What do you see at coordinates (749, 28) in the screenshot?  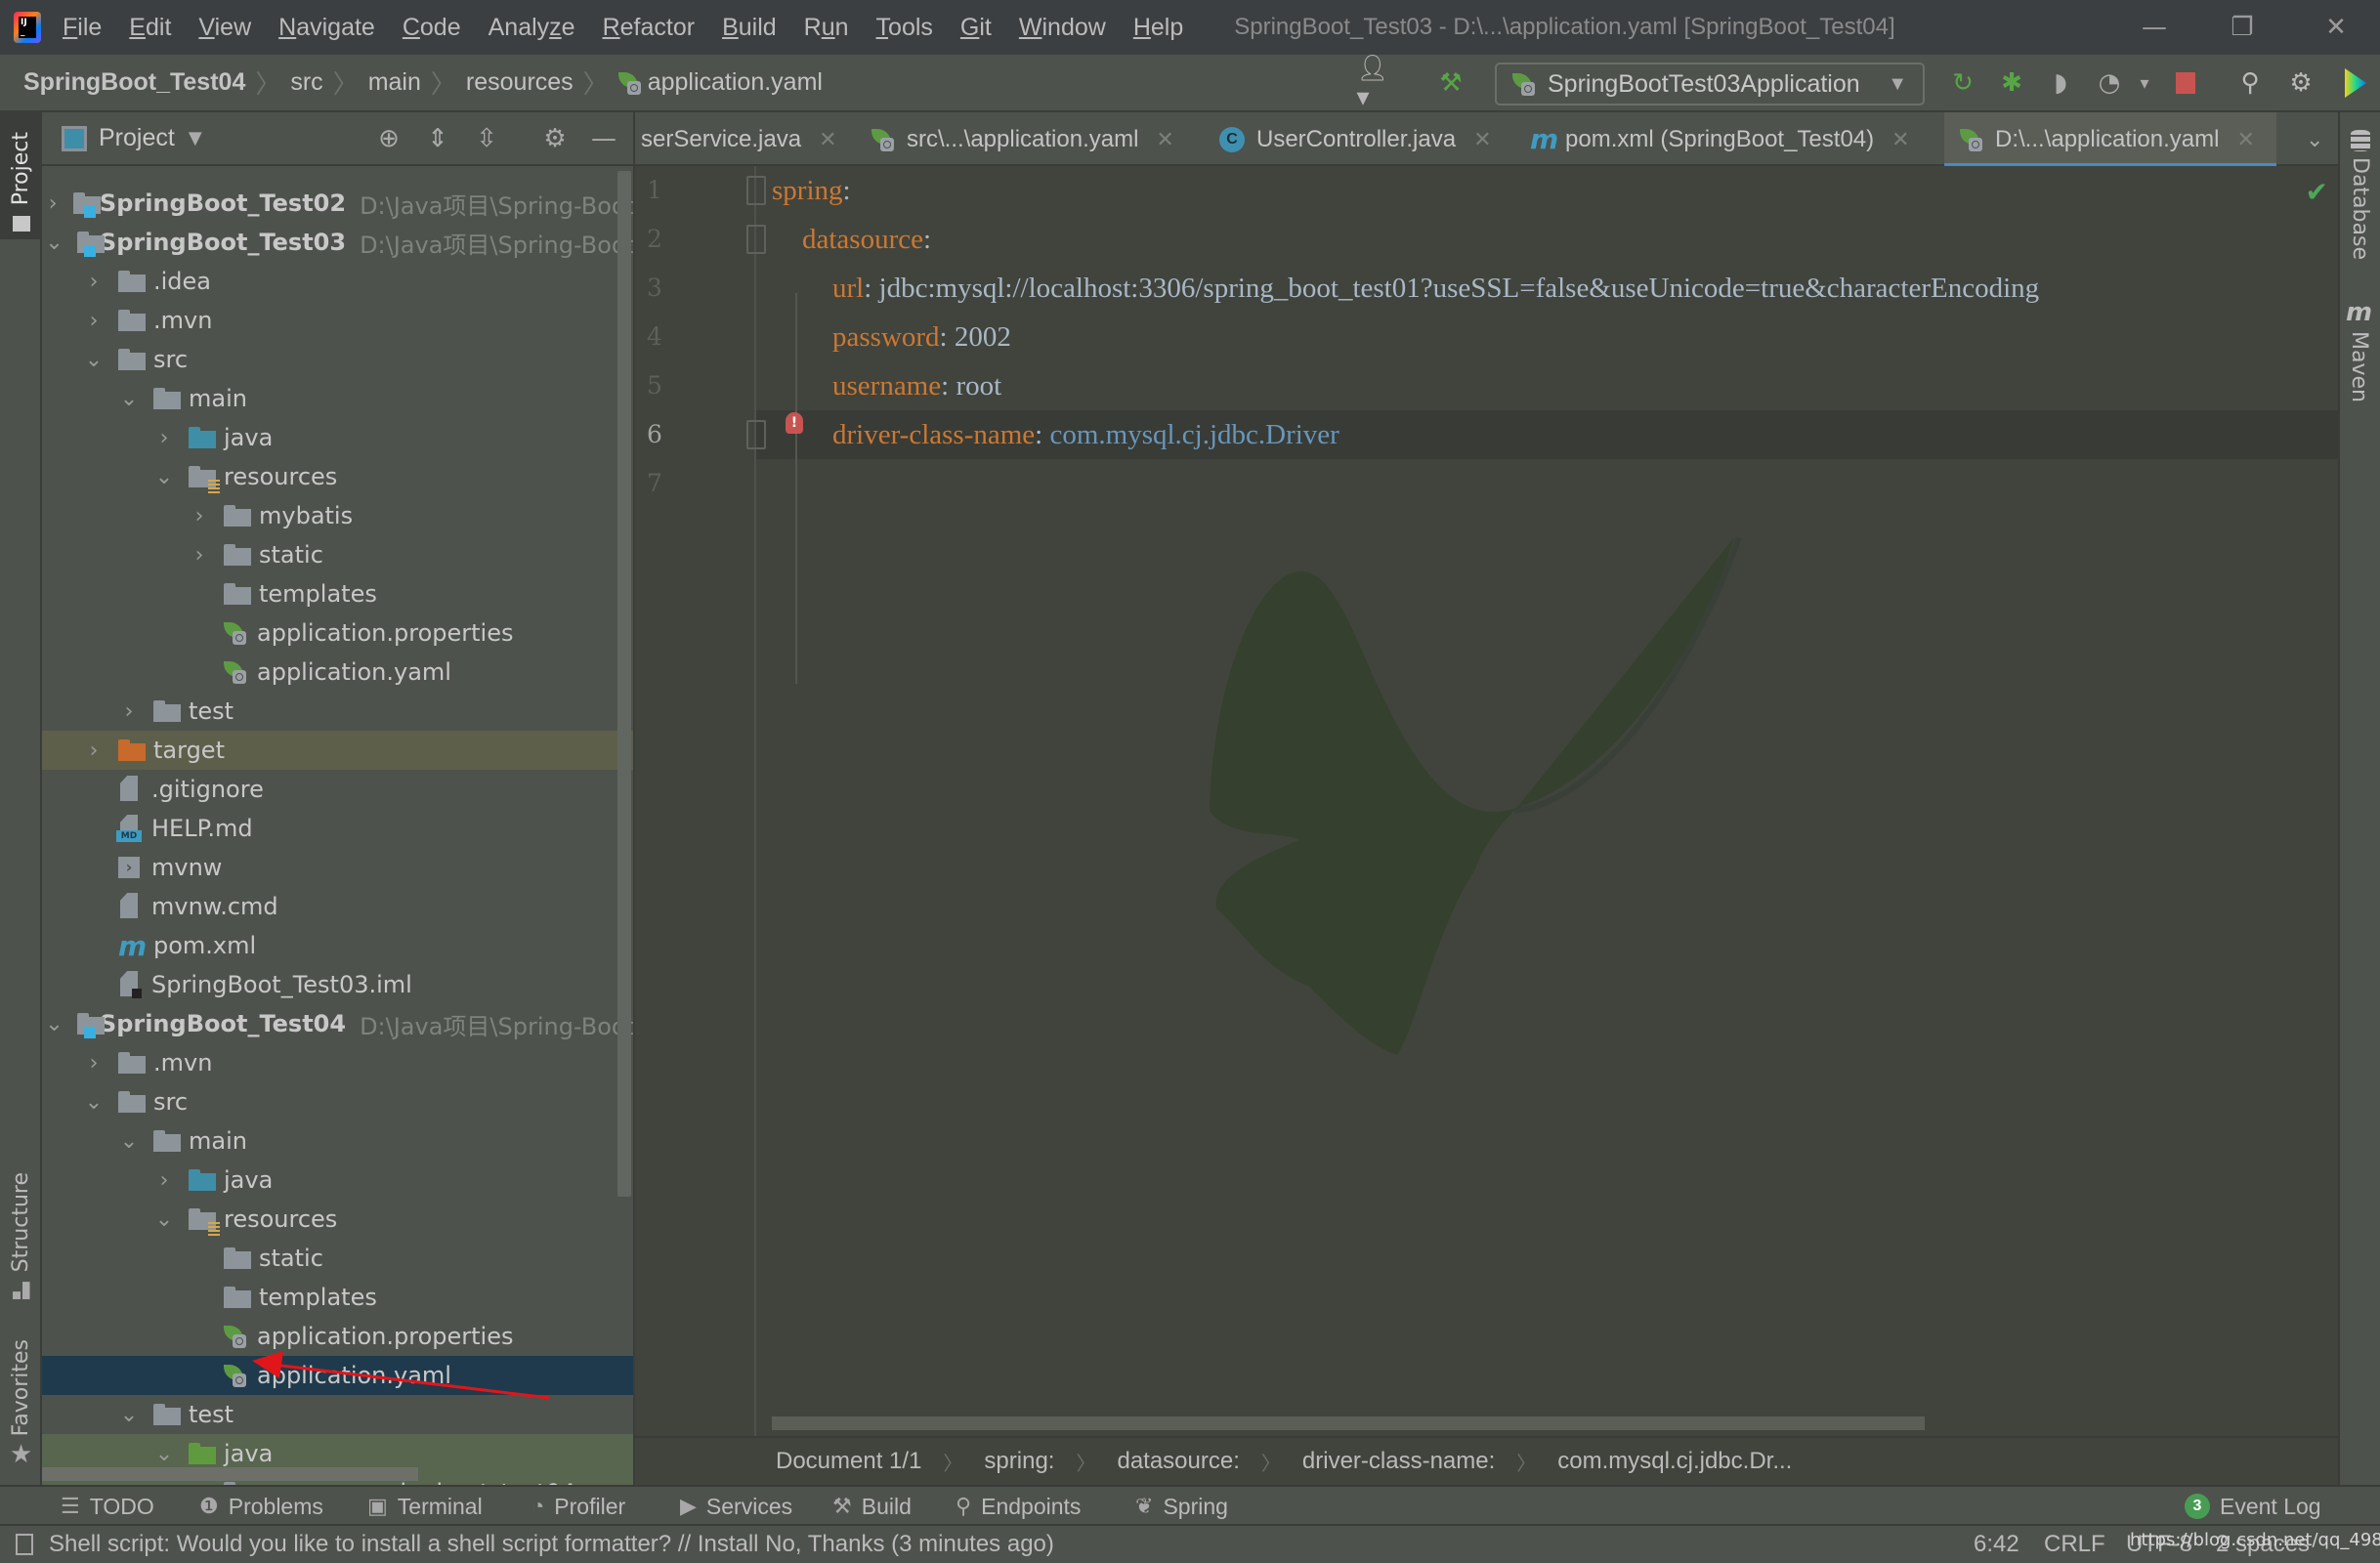 I see `menu-item-build: Build` at bounding box center [749, 28].